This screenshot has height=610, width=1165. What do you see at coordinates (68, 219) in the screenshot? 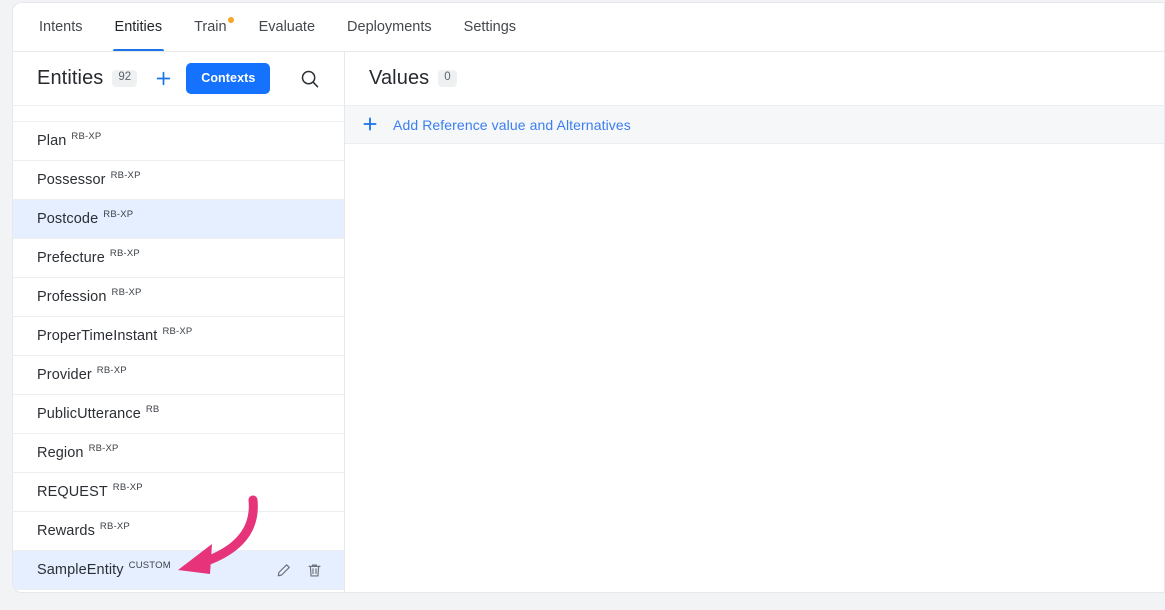
I see `entity-name: Postcode` at bounding box center [68, 219].